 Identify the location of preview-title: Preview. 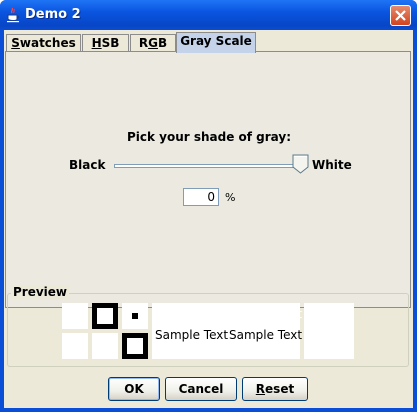
(40, 292).